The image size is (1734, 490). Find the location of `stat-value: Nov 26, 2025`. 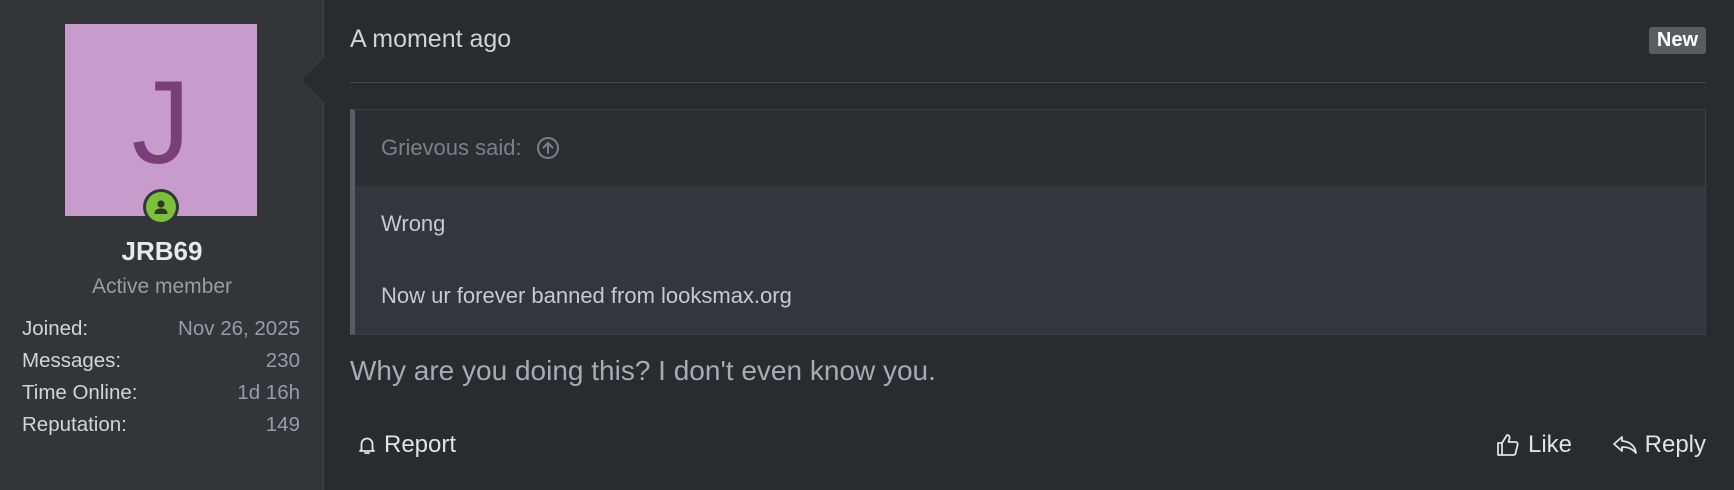

stat-value: Nov 26, 2025 is located at coordinates (239, 328).